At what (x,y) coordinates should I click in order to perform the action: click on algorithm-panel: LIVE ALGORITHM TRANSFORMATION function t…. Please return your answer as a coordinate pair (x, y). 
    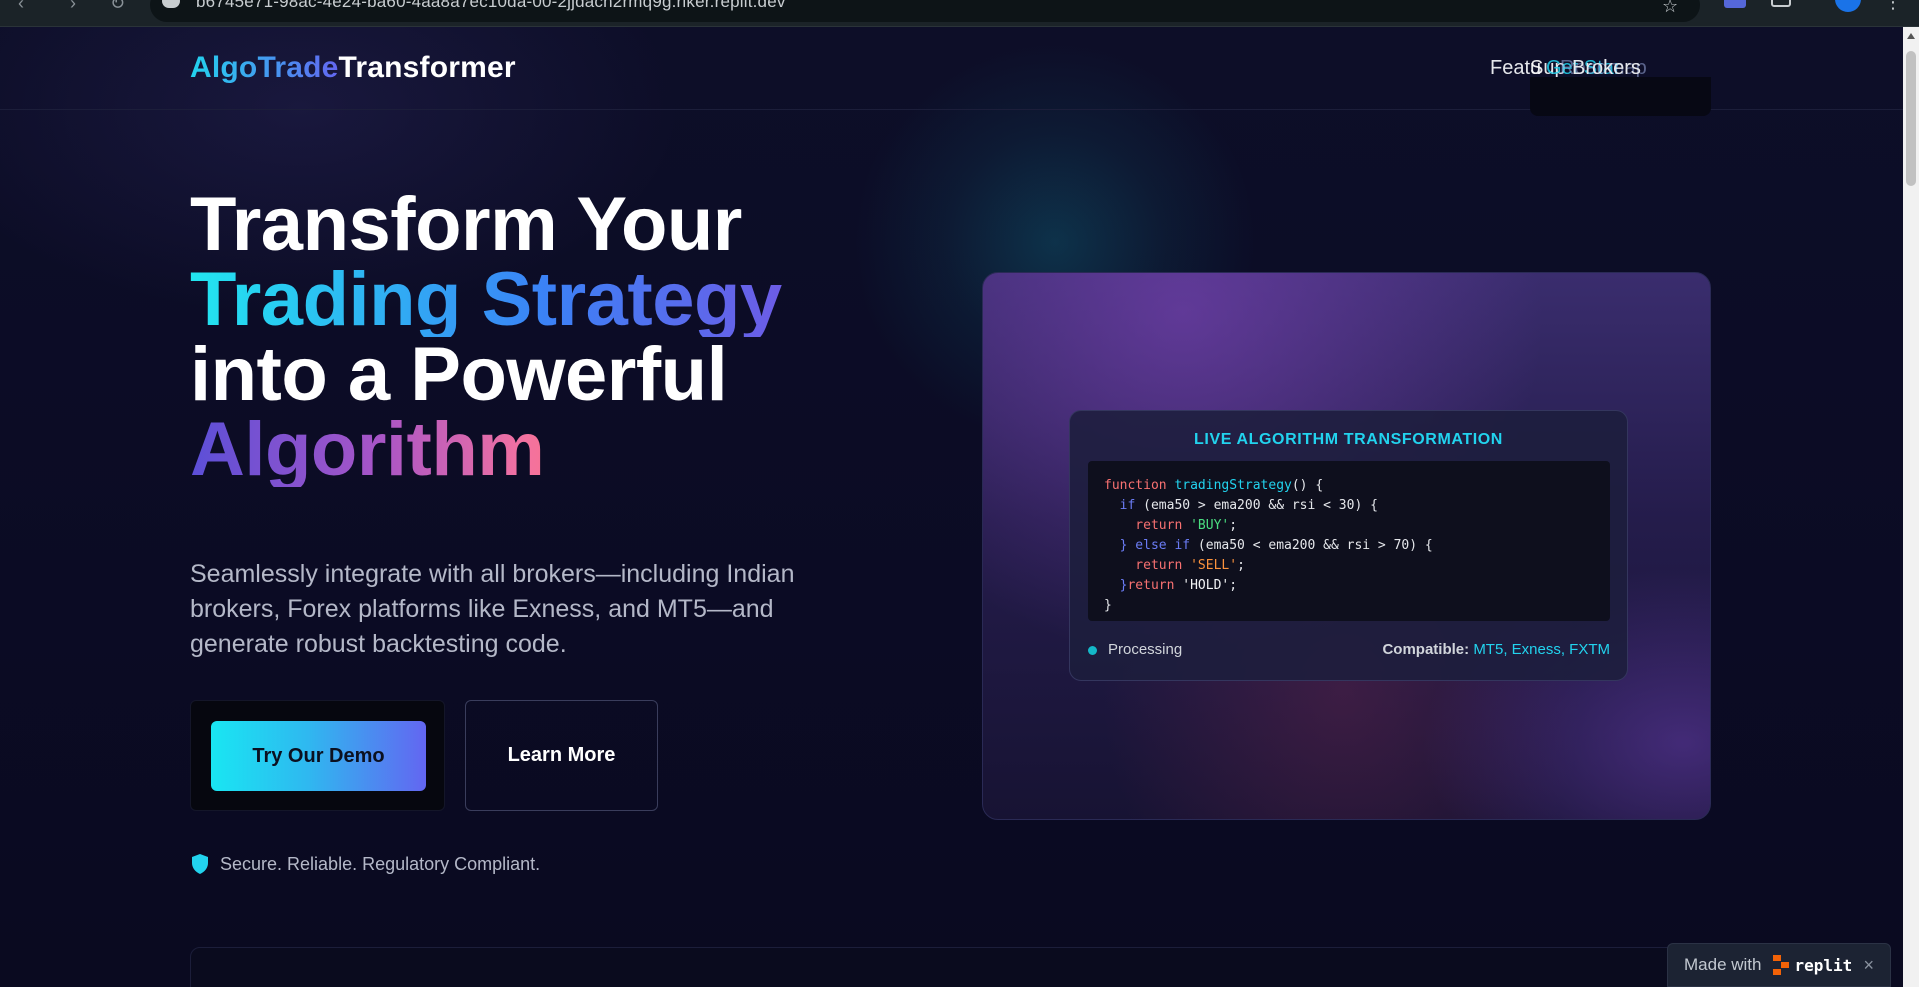
    Looking at the image, I should click on (1348, 545).